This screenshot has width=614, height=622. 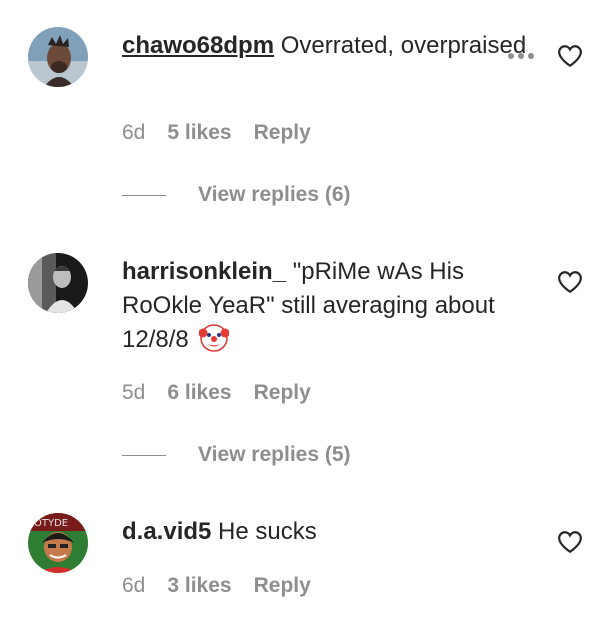 What do you see at coordinates (199, 133) in the screenshot?
I see `comment-likes: 5 likes` at bounding box center [199, 133].